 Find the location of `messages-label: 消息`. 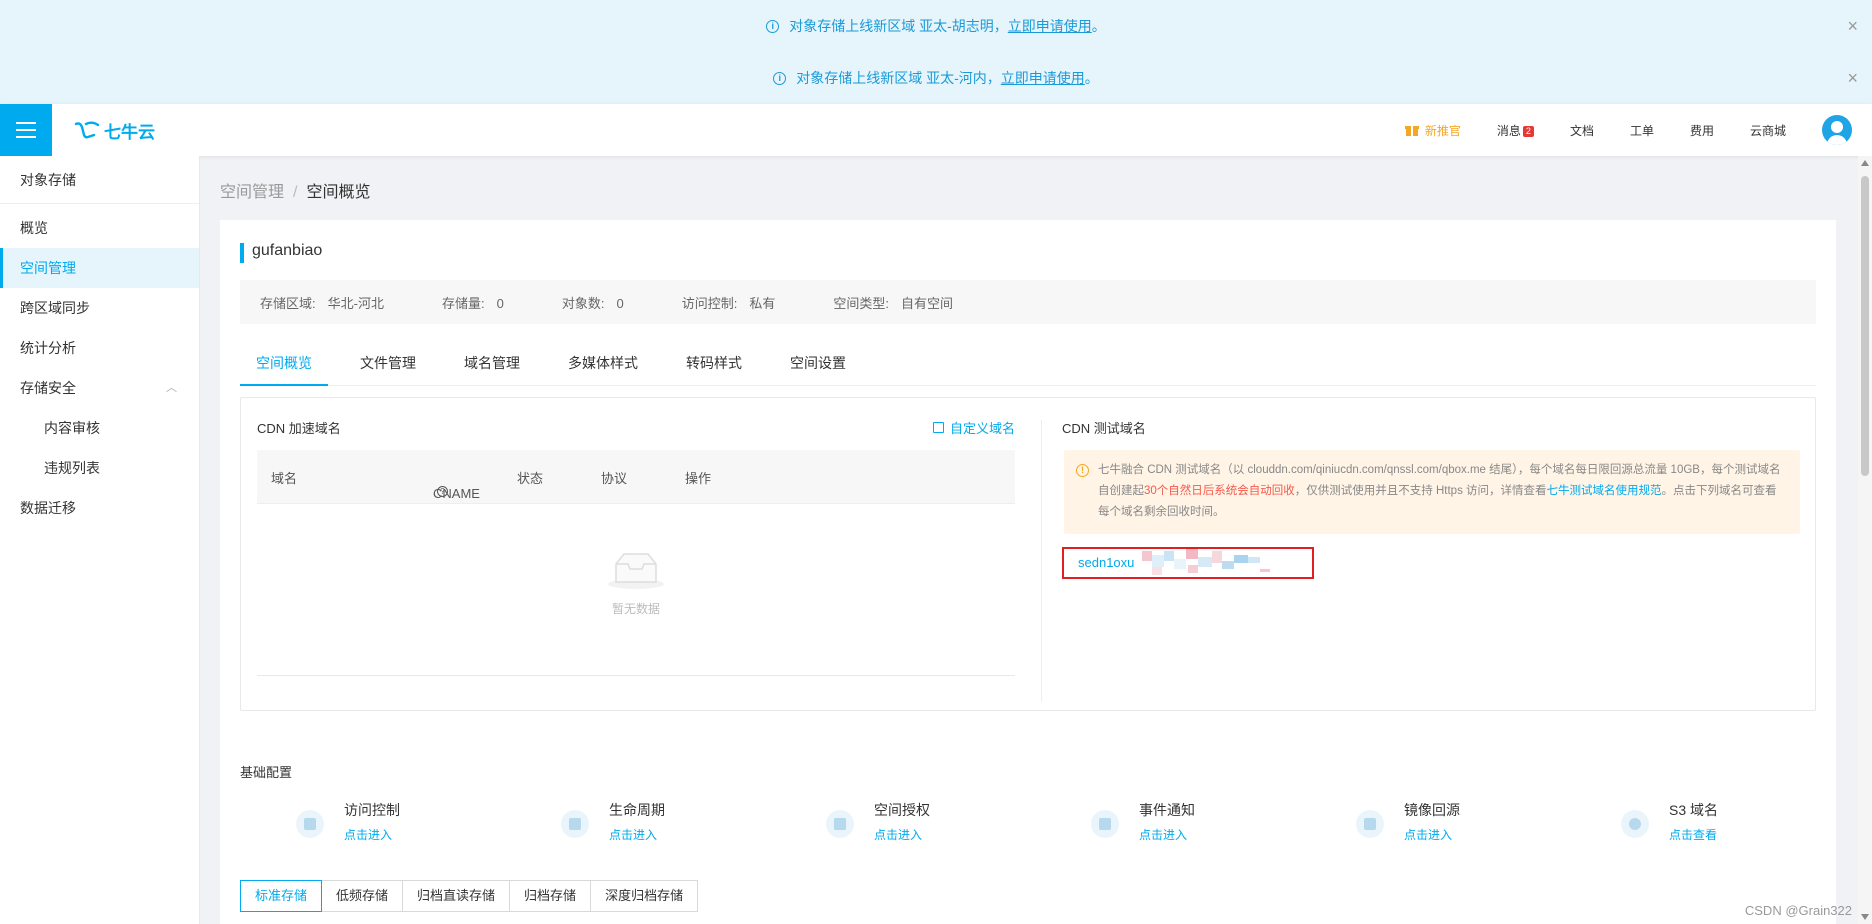

messages-label: 消息 is located at coordinates (1508, 130).